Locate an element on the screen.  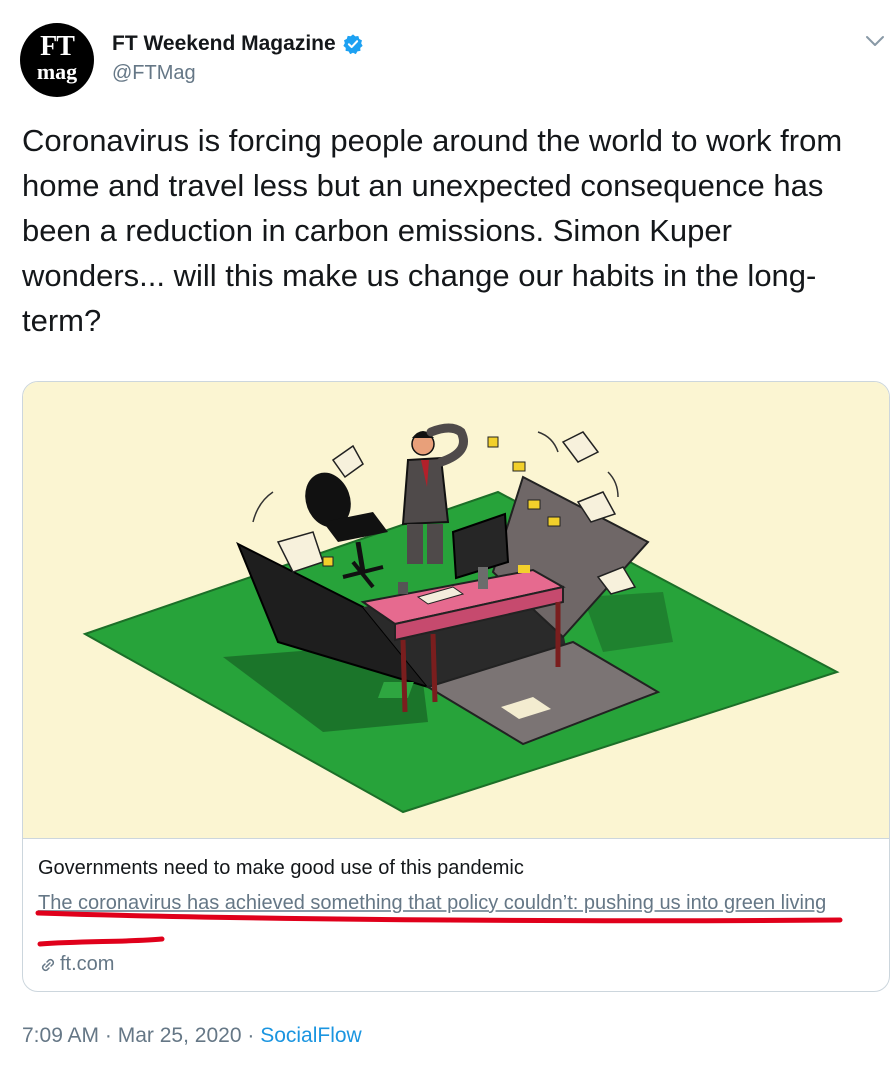
avatar-text-ft: FT is located at coordinates (57, 46).